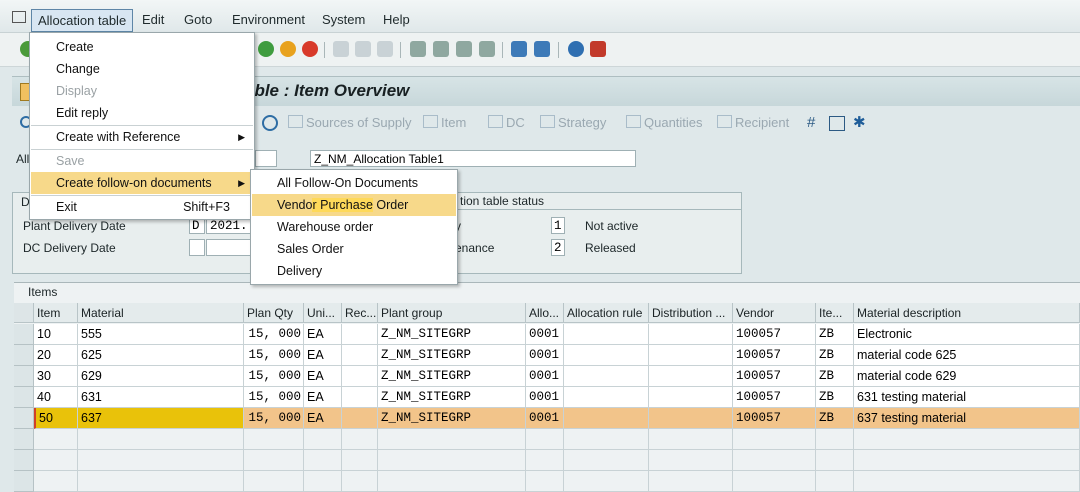 Image resolution: width=1080 pixels, height=492 pixels. Describe the element at coordinates (274, 313) in the screenshot. I see `column-header: Plan Qty` at that location.